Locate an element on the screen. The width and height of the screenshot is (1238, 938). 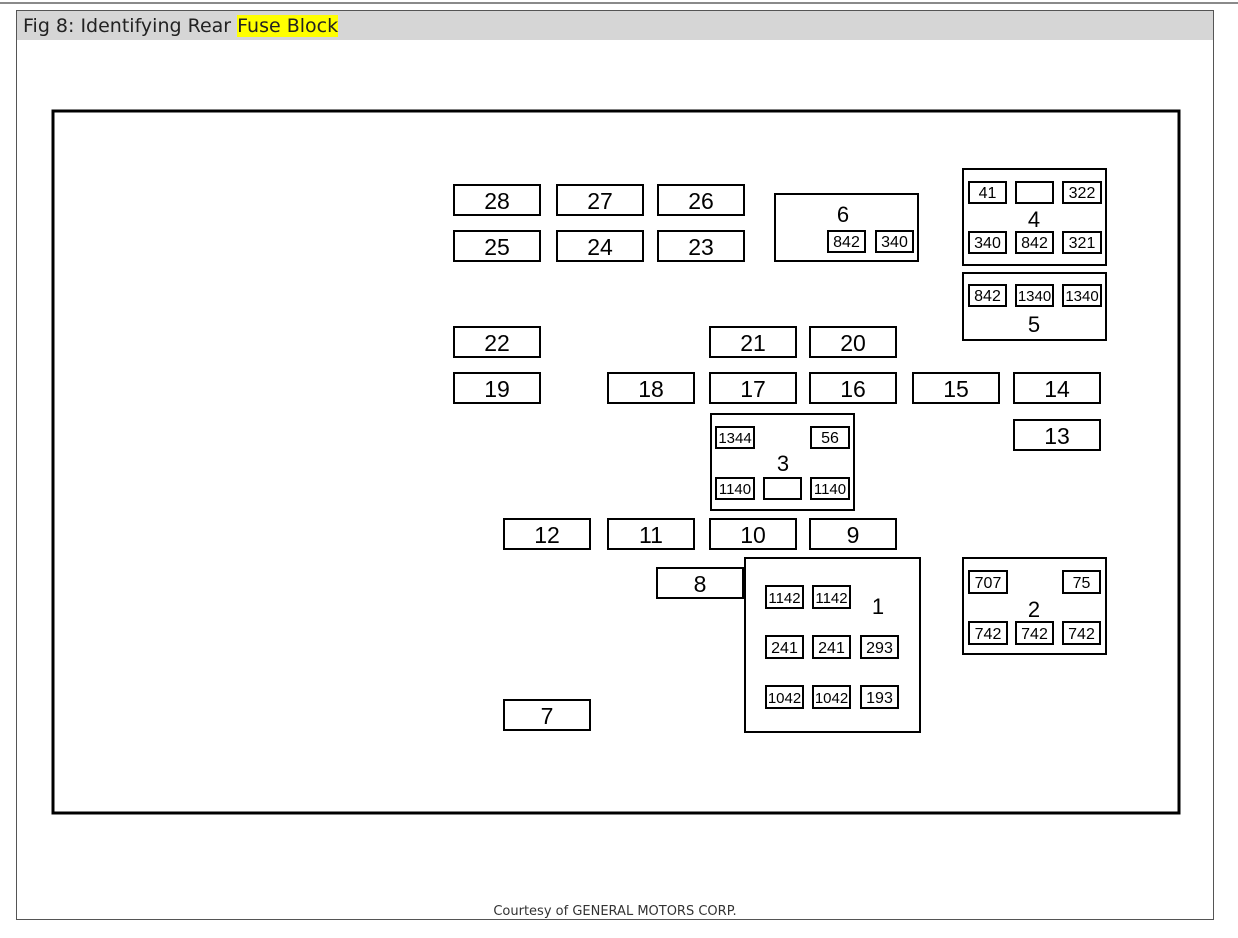
fuse-label: 22 is located at coordinates (497, 343).